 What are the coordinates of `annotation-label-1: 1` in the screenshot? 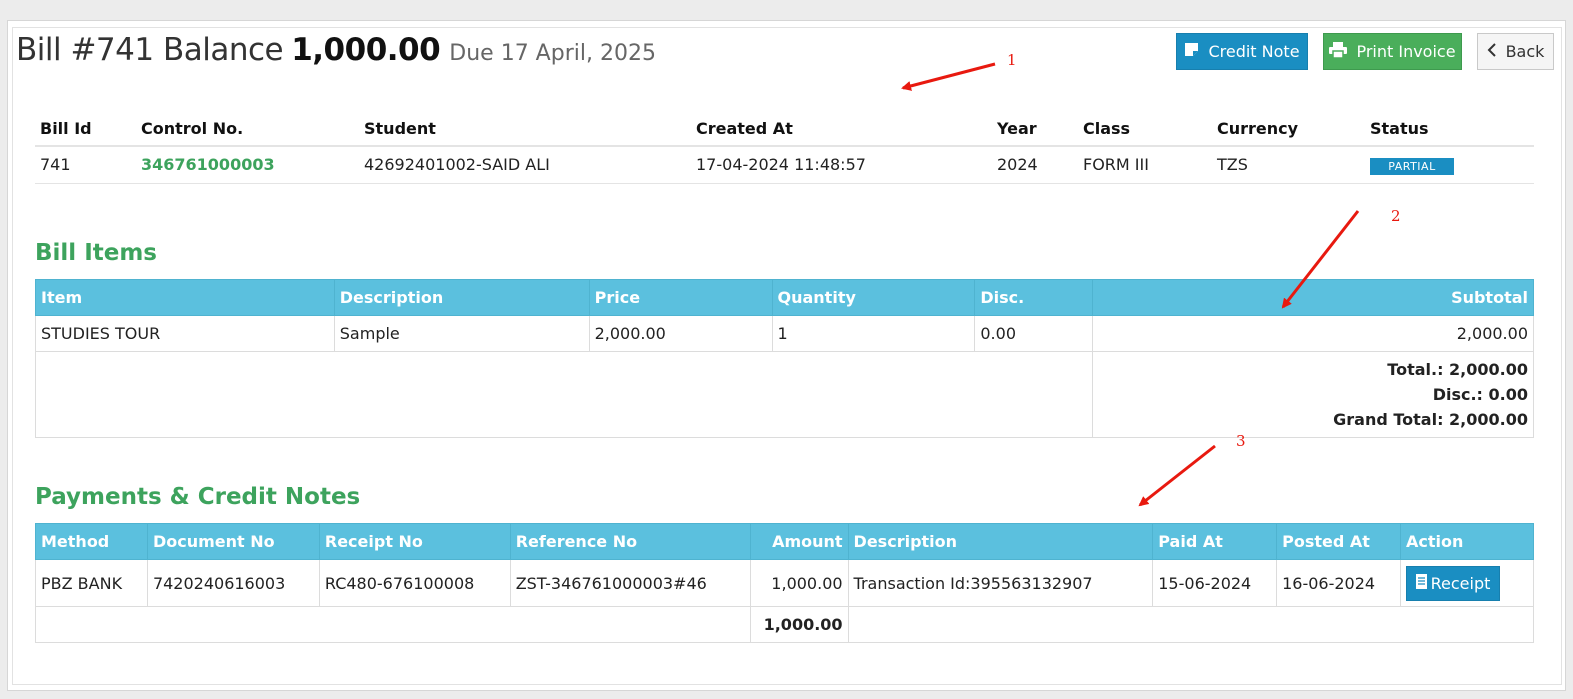 It's located at (1012, 60).